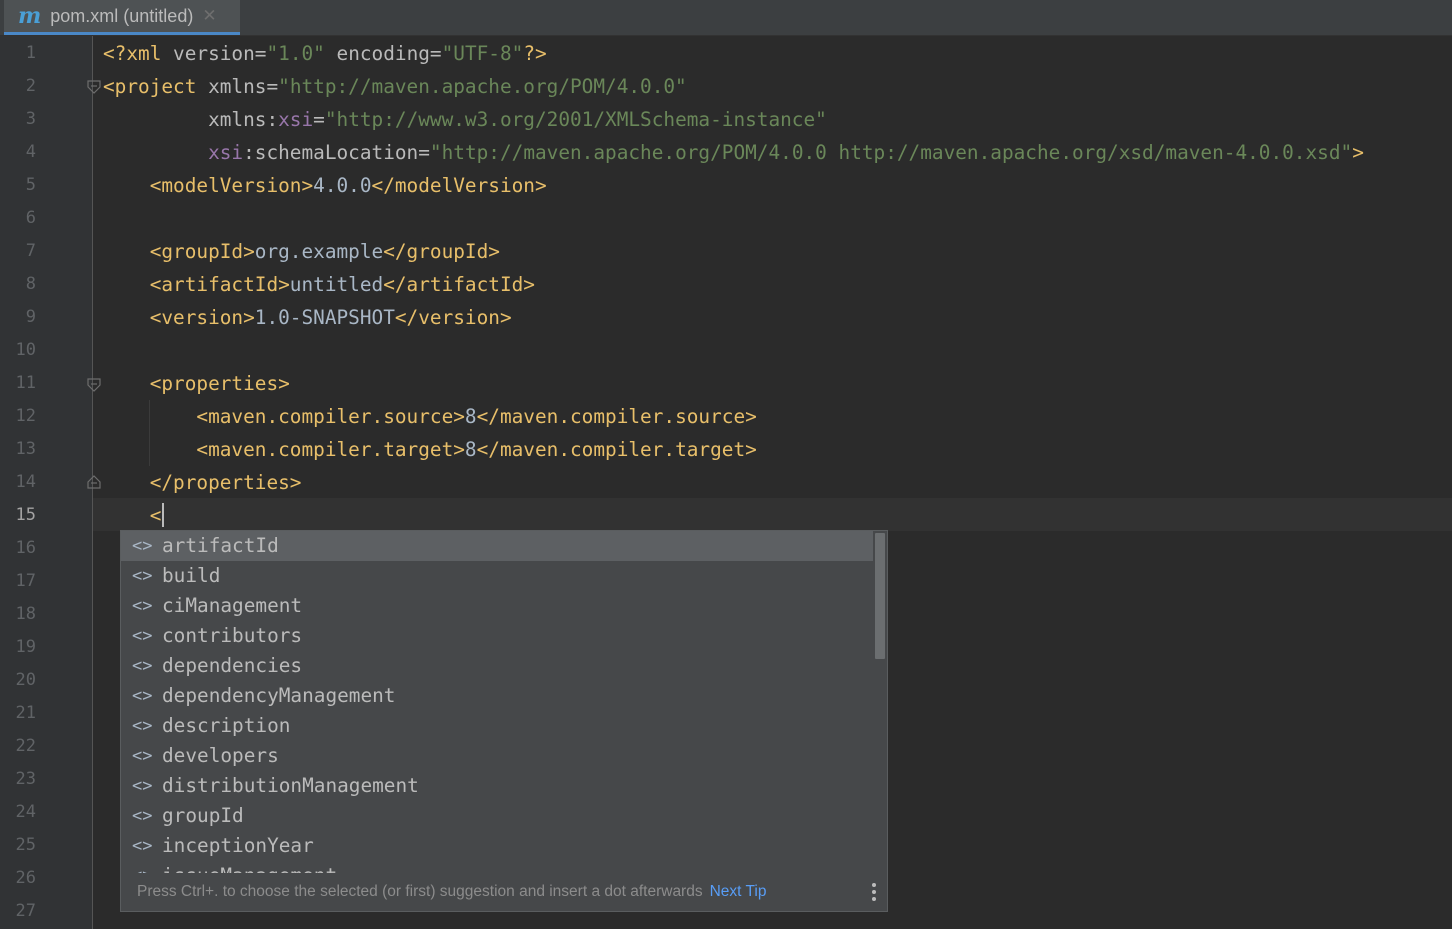 This screenshot has width=1452, height=929. I want to click on code-line-14: </properties>, so click(225, 482).